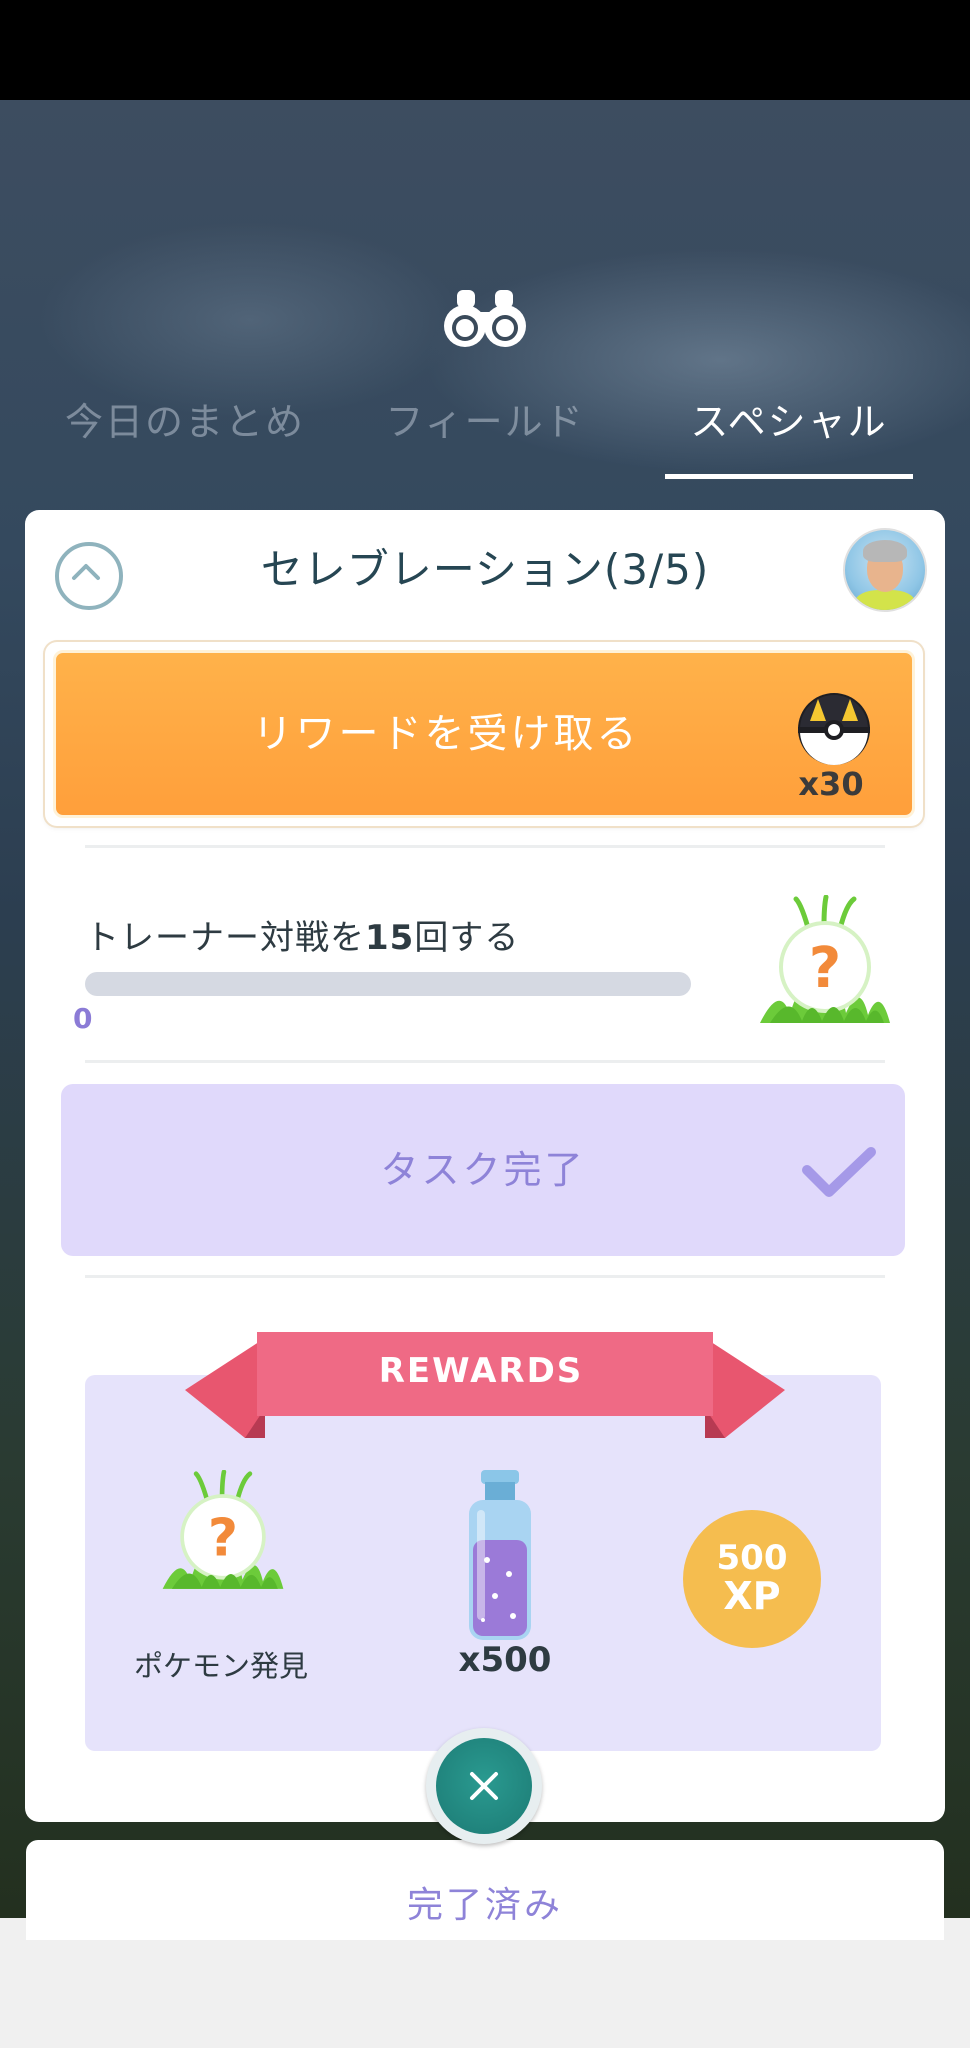  What do you see at coordinates (485, 318) in the screenshot?
I see `binoculars-icon` at bounding box center [485, 318].